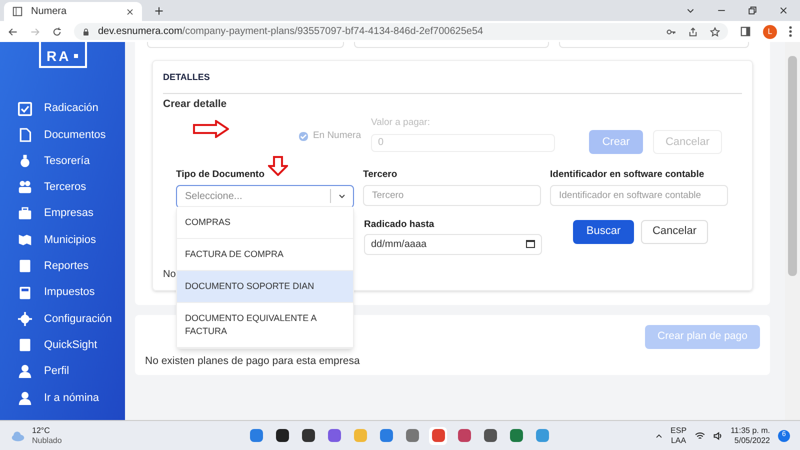 This screenshot has width=800, height=450. Describe the element at coordinates (13, 31) in the screenshot. I see `back-icon` at that location.